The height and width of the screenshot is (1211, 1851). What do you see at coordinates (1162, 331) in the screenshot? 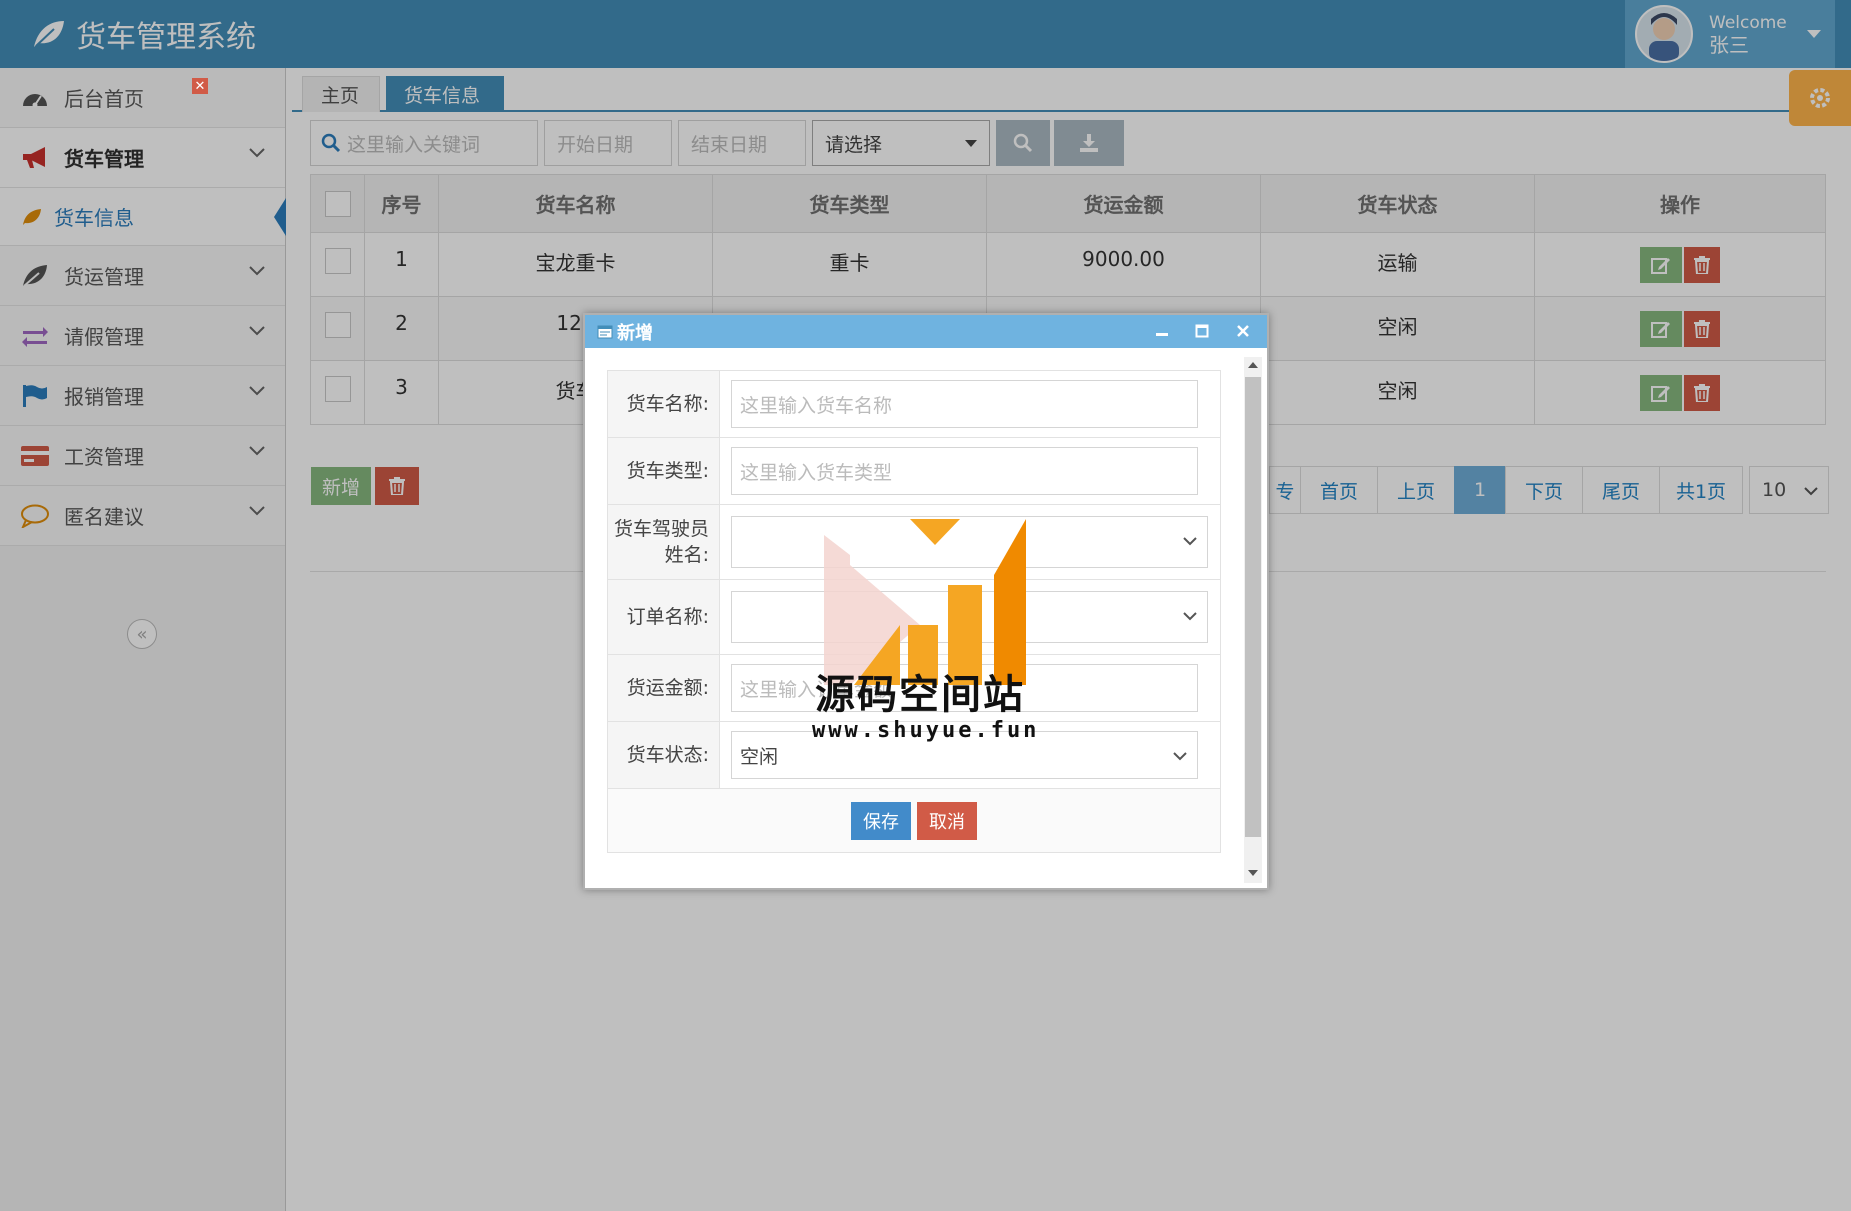
I see `minimize-button` at bounding box center [1162, 331].